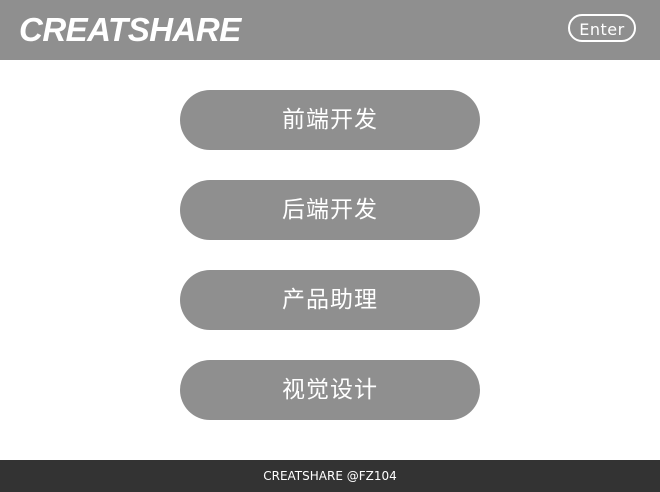 This screenshot has width=660, height=492. I want to click on enter-button: Enter, so click(602, 28).